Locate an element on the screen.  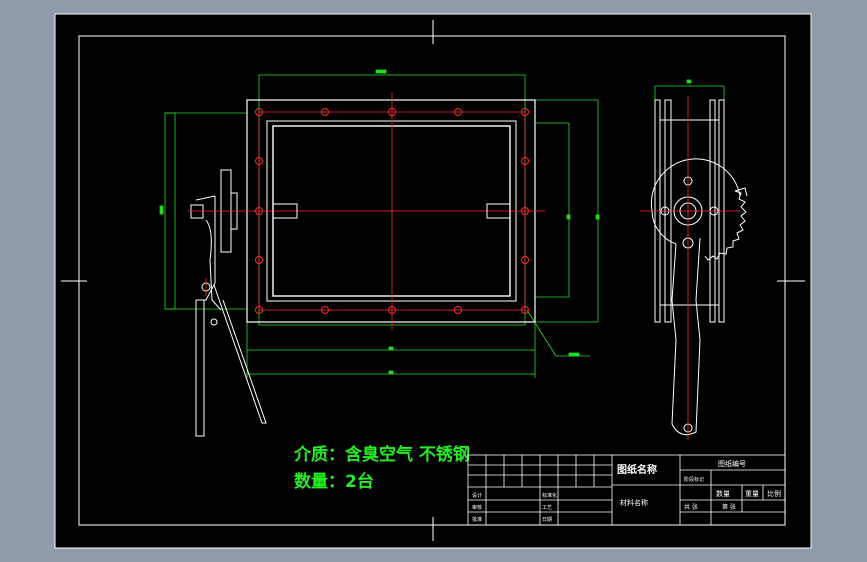
drawing-number-label: 图纸编号 is located at coordinates (732, 463).